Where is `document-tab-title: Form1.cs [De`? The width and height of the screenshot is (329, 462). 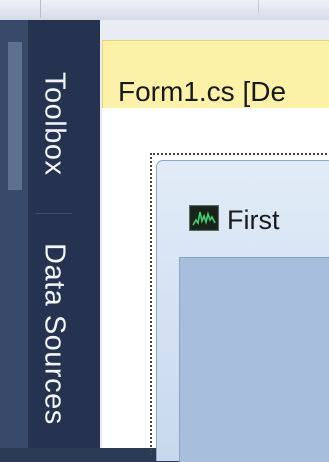 document-tab-title: Form1.cs [De is located at coordinates (202, 91).